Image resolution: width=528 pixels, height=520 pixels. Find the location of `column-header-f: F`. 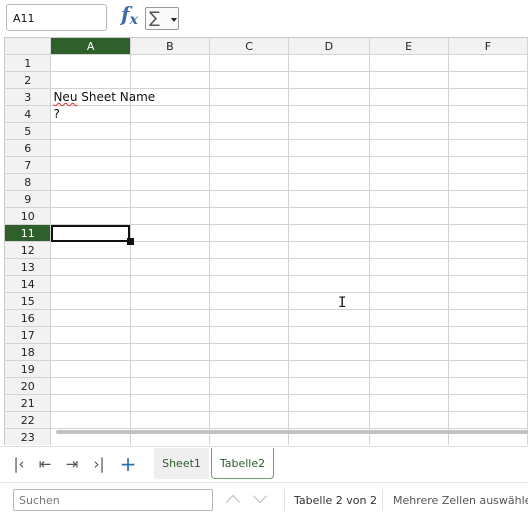

column-header-f: F is located at coordinates (488, 46).